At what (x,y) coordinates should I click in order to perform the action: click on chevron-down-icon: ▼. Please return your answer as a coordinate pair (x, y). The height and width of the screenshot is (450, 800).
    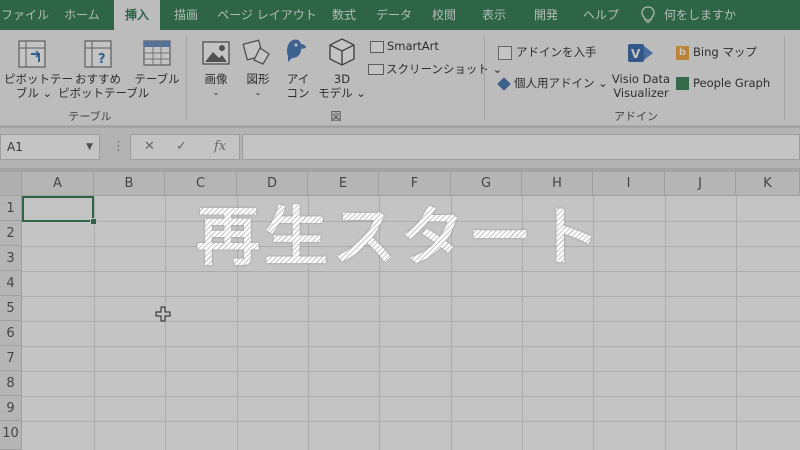
    Looking at the image, I should click on (89, 147).